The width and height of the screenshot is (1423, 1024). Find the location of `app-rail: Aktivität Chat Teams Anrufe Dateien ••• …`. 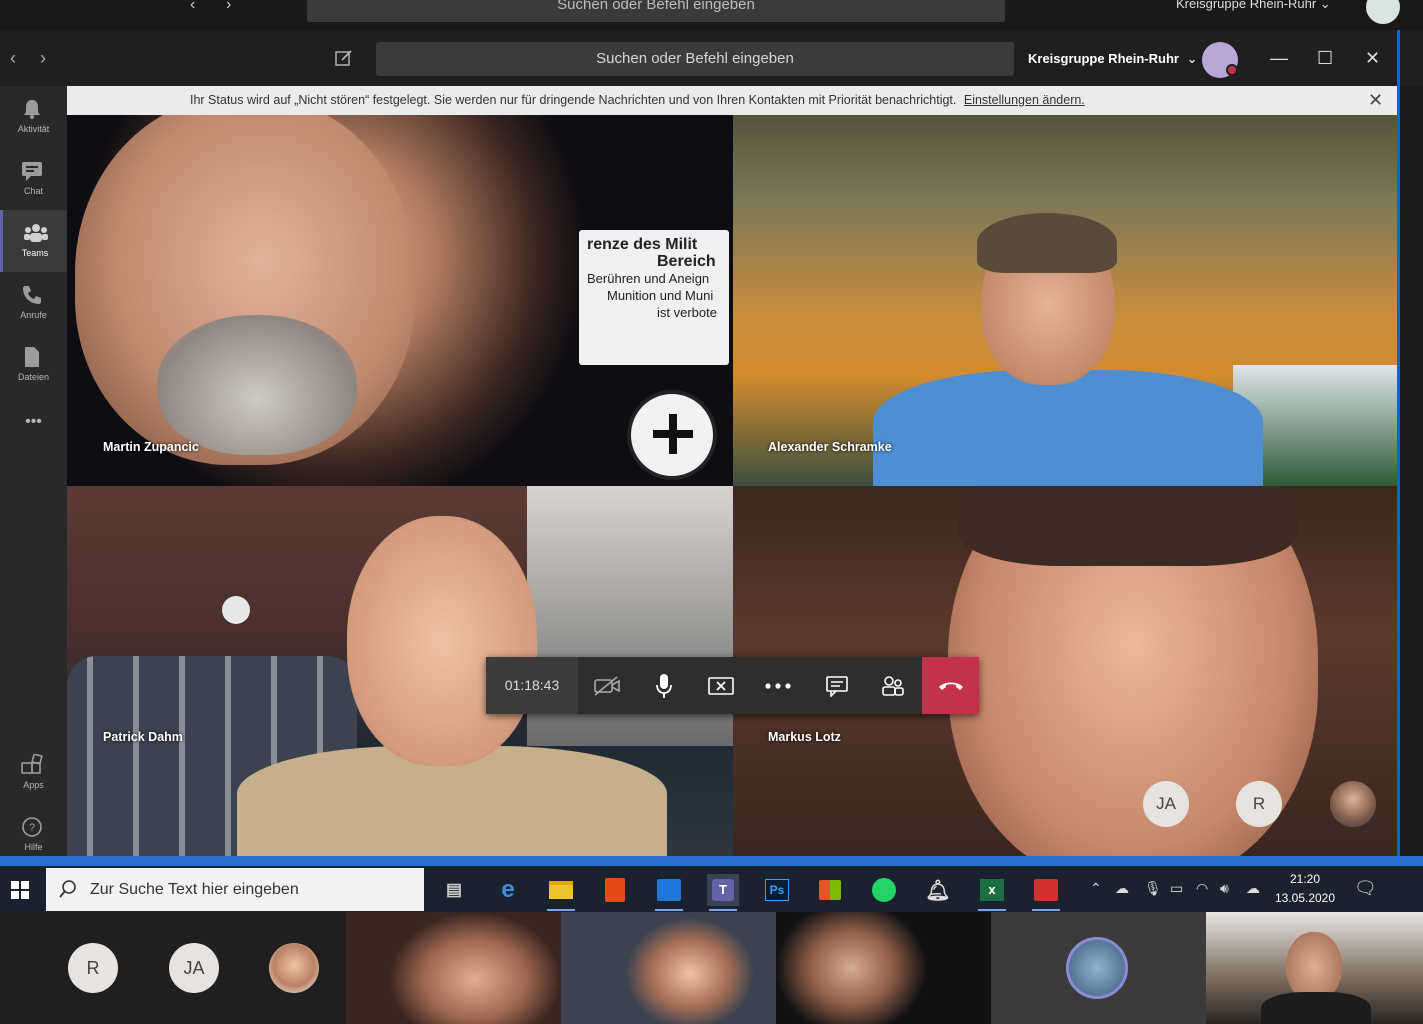

app-rail: Aktivität Chat Teams Anrufe Dateien ••• … is located at coordinates (33, 471).